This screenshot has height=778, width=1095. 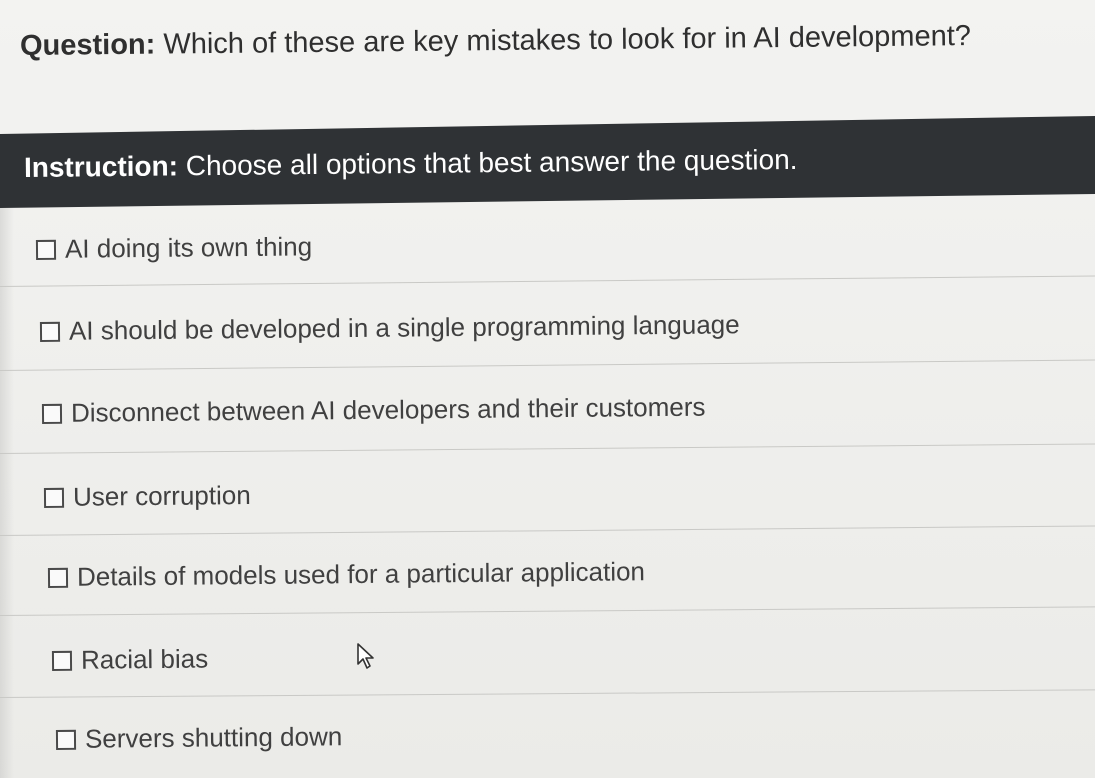 I want to click on option-label: Racial bias, so click(x=144, y=659).